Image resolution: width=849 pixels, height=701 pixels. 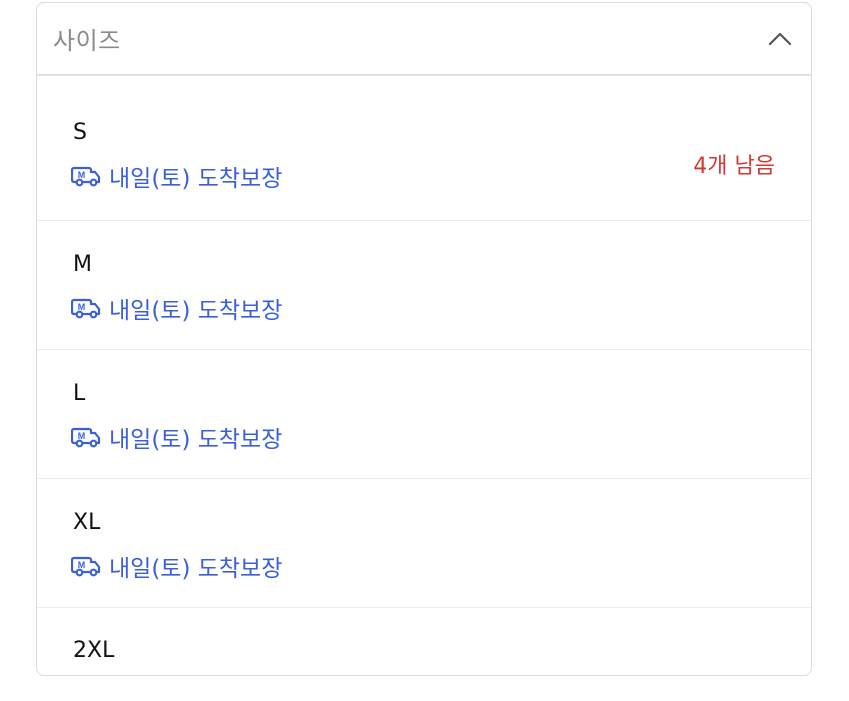 What do you see at coordinates (87, 41) in the screenshot?
I see `size-select-placeholder: 사이즈` at bounding box center [87, 41].